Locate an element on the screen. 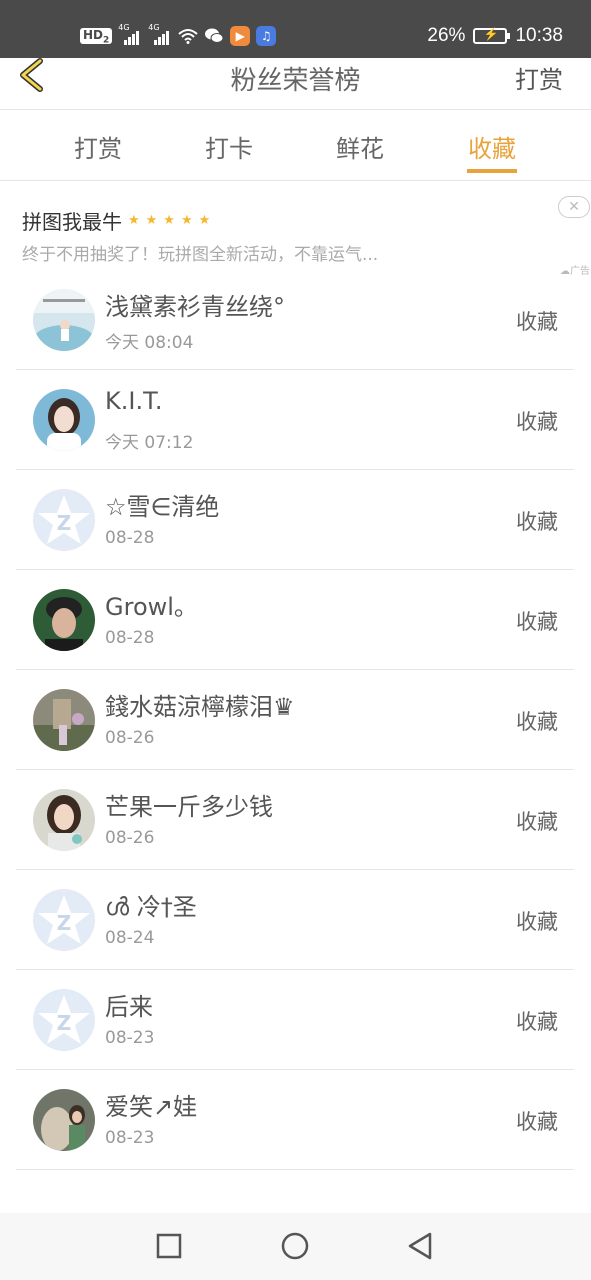 The height and width of the screenshot is (1280, 591). list-item: 爱笑↗娃 08-23 收藏 is located at coordinates (295, 1120).